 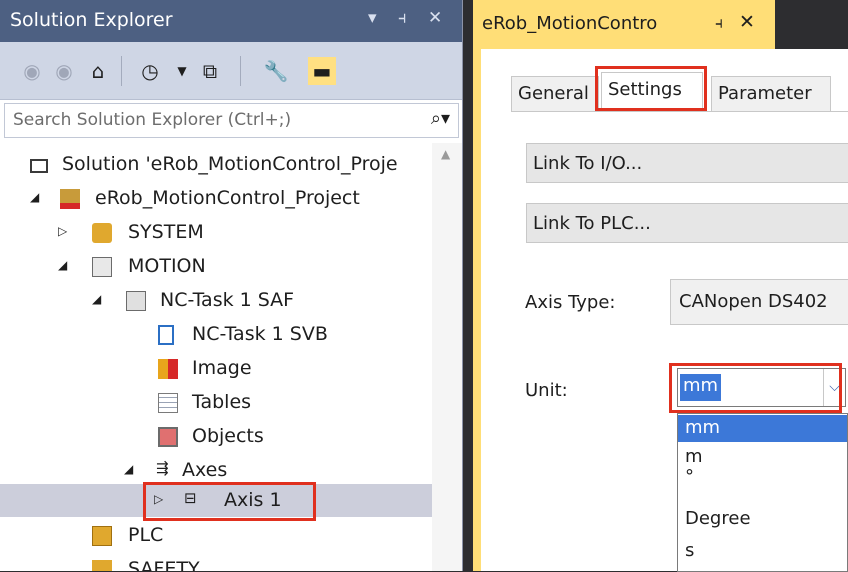 I want to click on tree-item-safety: SAFETY, so click(x=220, y=562).